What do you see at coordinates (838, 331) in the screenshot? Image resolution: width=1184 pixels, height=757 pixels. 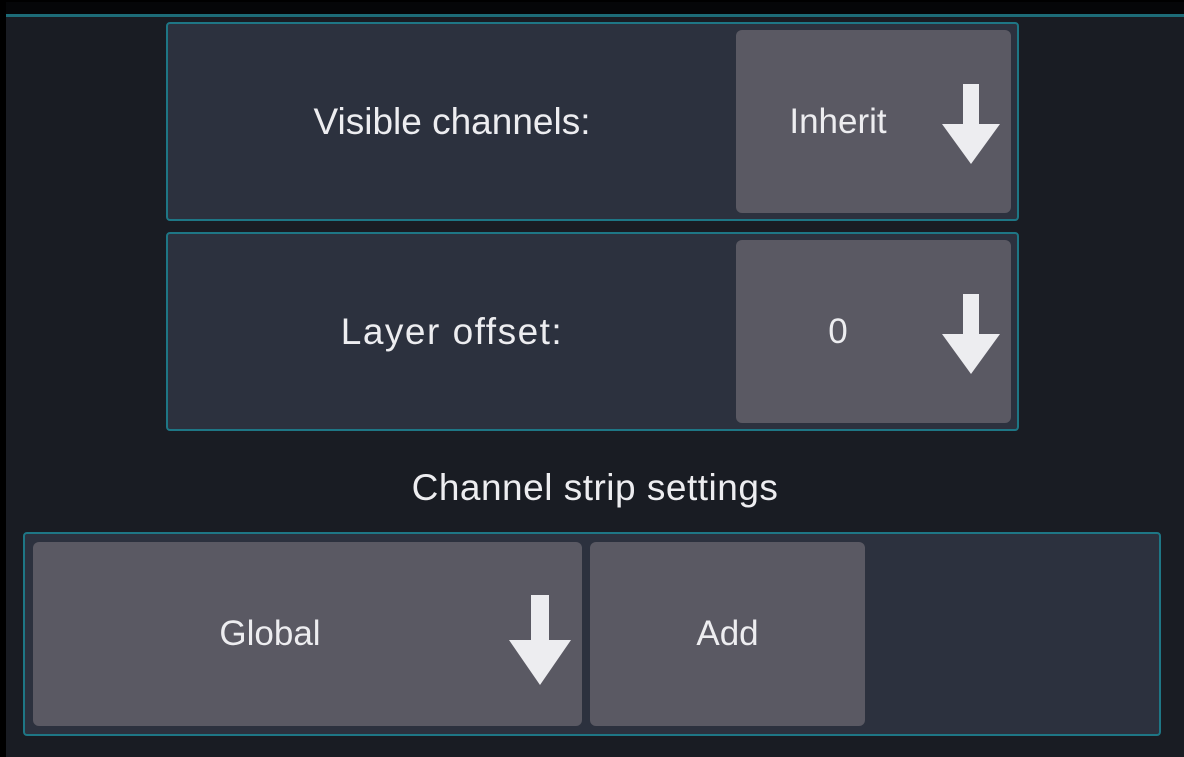 I see `layer-offset-value: 0` at bounding box center [838, 331].